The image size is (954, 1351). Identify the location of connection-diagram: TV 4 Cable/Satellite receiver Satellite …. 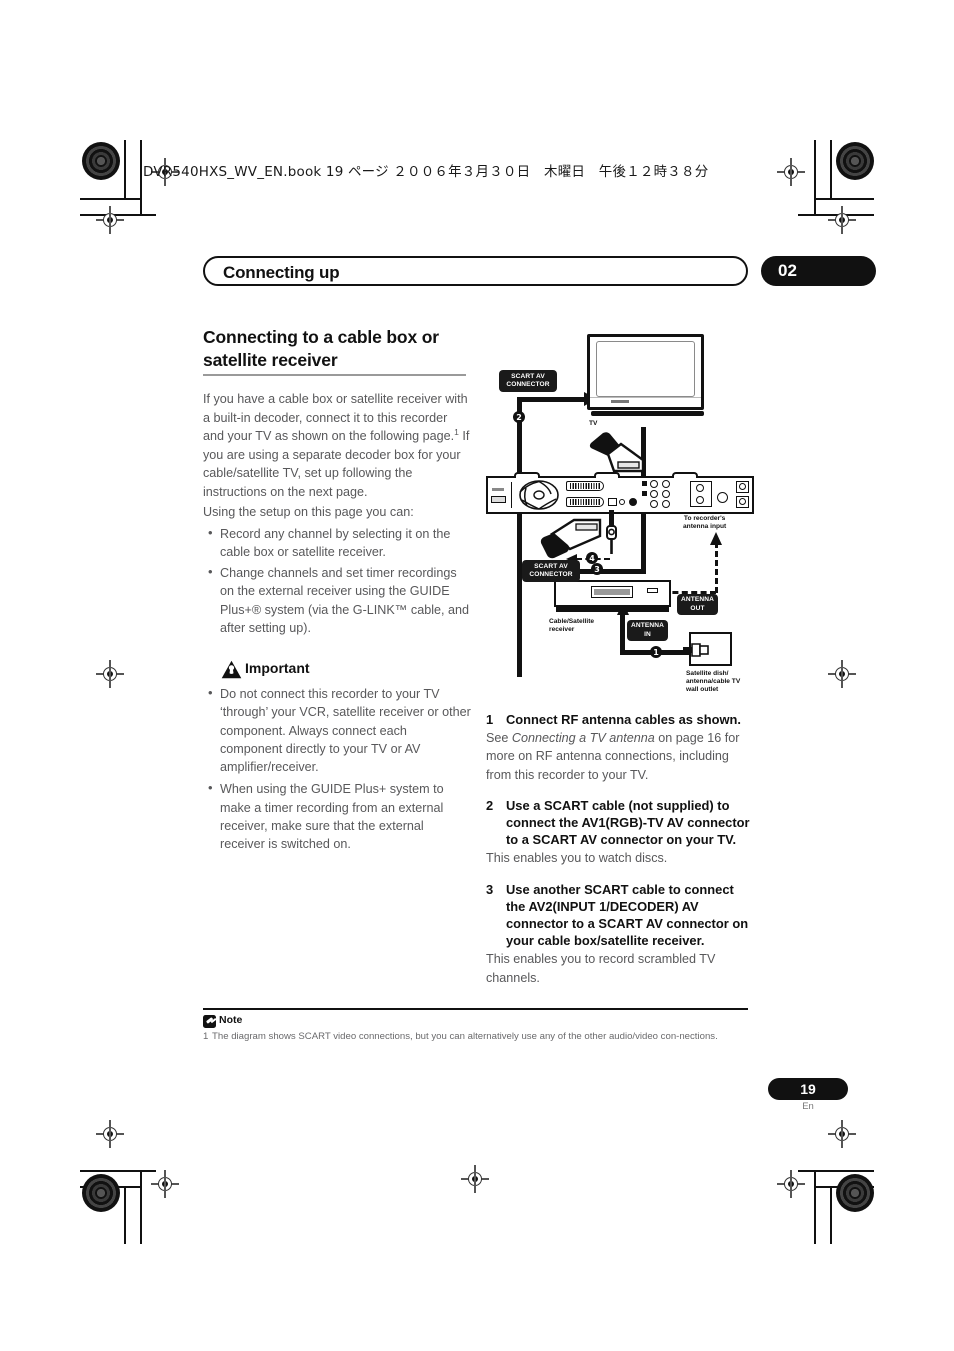
(620, 517).